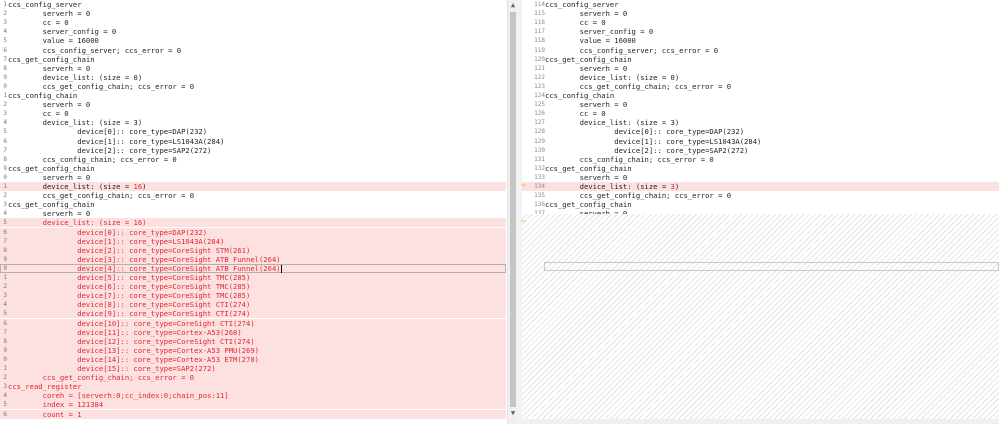 Image resolution: width=999 pixels, height=424 pixels. Describe the element at coordinates (253, 4) in the screenshot. I see `left-code-line: 1 ccs_config_server` at that location.